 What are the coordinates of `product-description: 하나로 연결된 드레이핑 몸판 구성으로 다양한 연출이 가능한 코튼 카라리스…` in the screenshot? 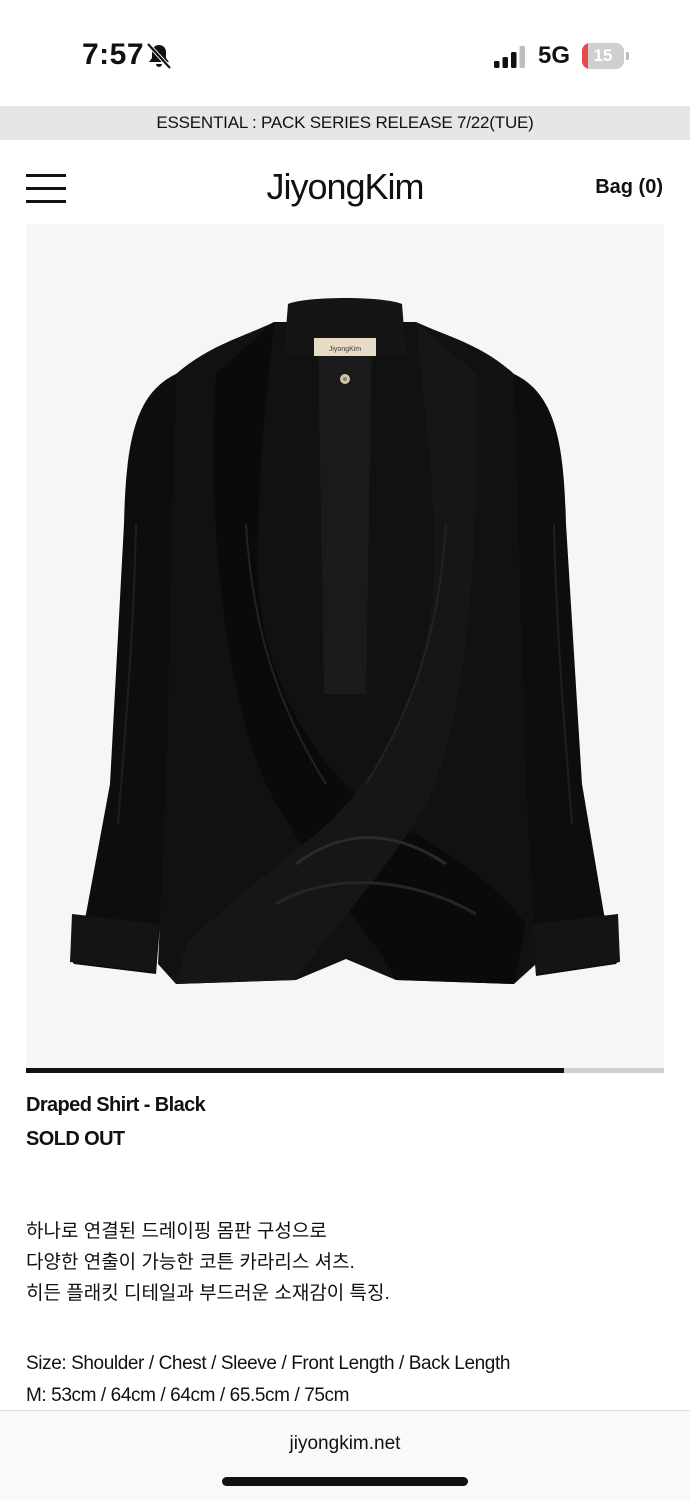 It's located at (346, 1262).